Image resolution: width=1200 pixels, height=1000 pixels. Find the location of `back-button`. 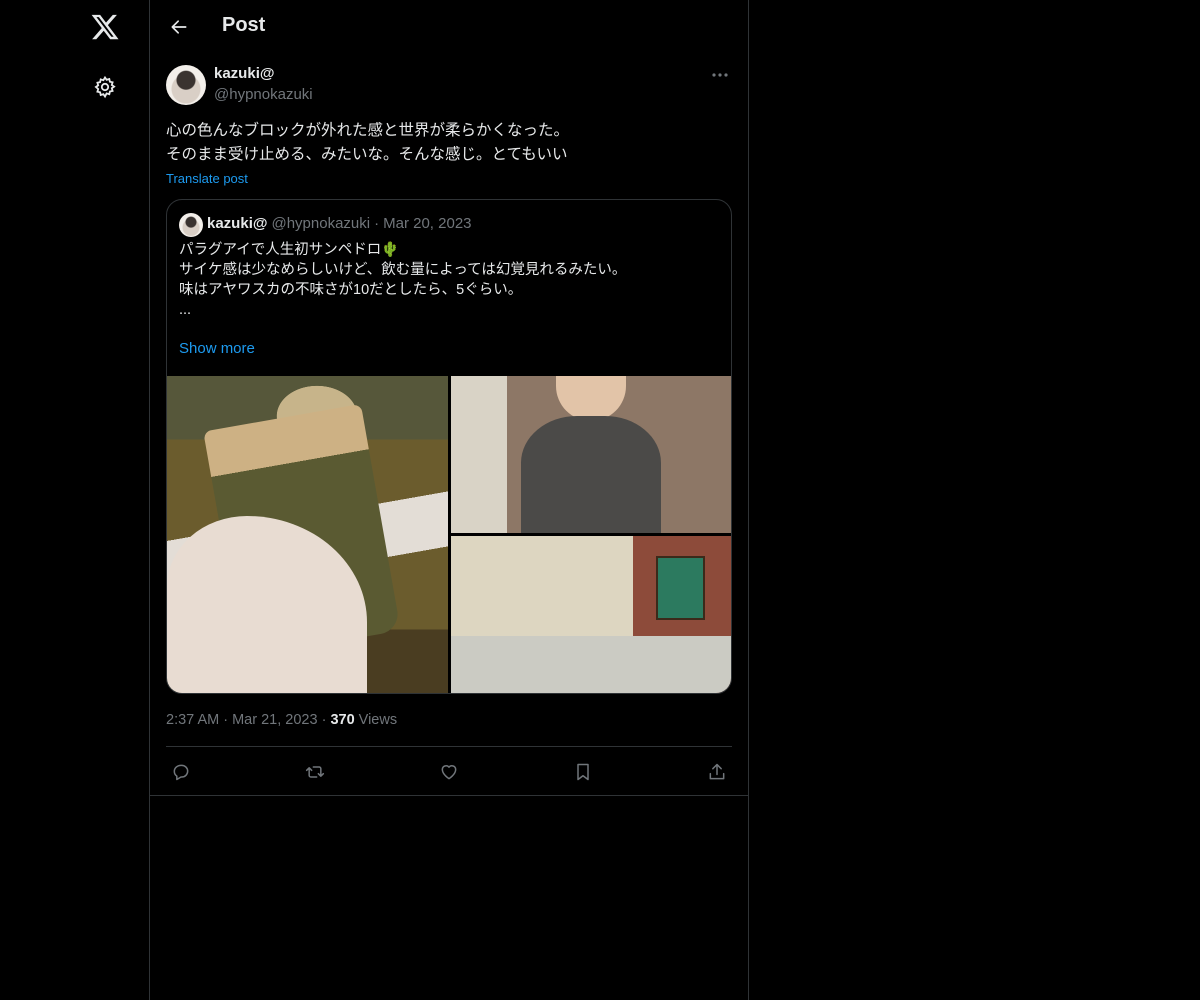

back-button is located at coordinates (179, 27).